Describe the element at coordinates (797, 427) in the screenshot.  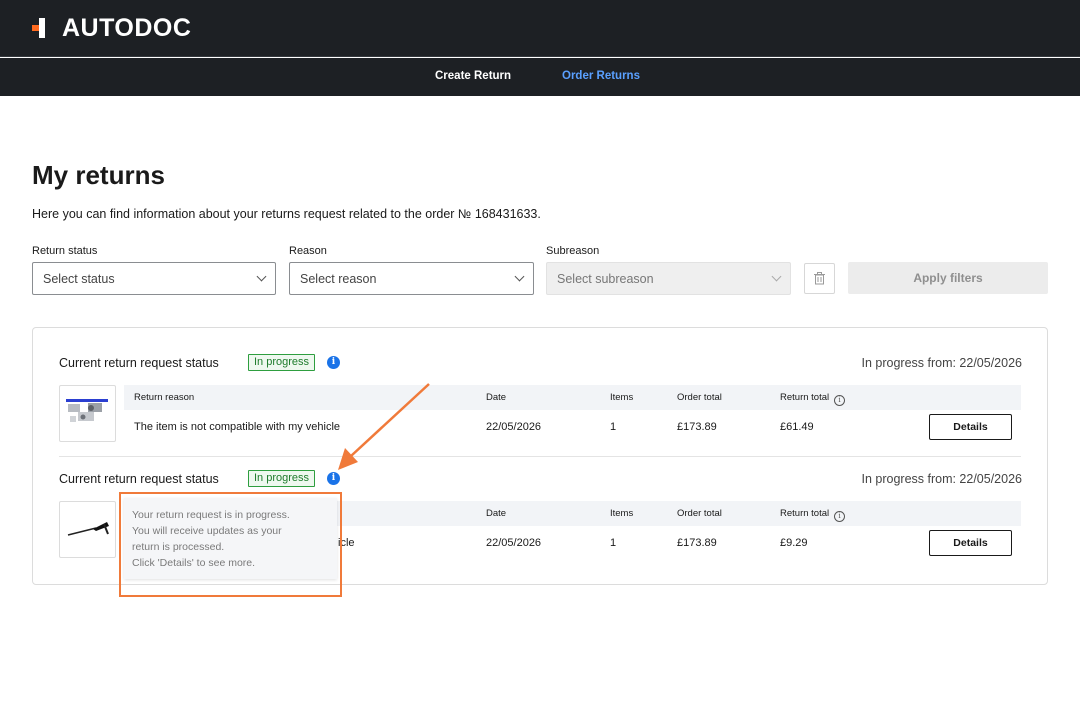
I see `cell-return-total: £61.49` at that location.